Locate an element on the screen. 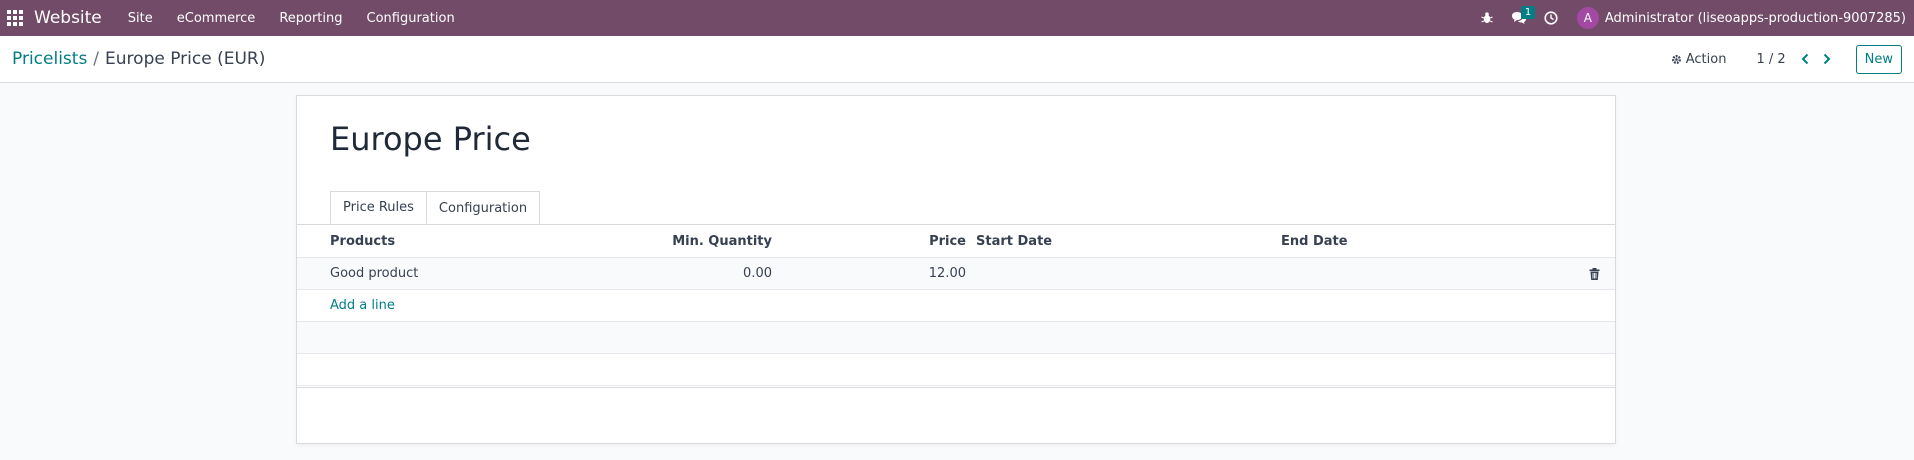  notebook-tabs: Price Rules Configuration is located at coordinates (435, 207).